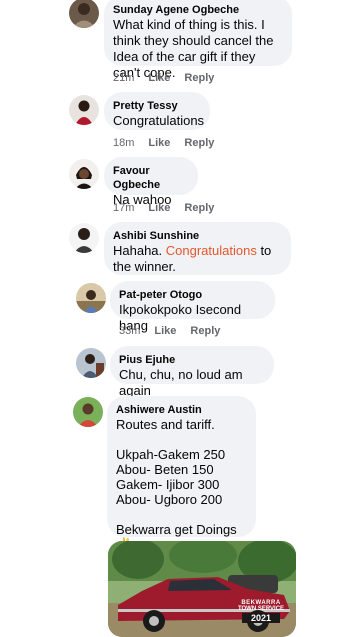 The width and height of the screenshot is (360, 637). I want to click on watermark-year: 2021, so click(261, 618).